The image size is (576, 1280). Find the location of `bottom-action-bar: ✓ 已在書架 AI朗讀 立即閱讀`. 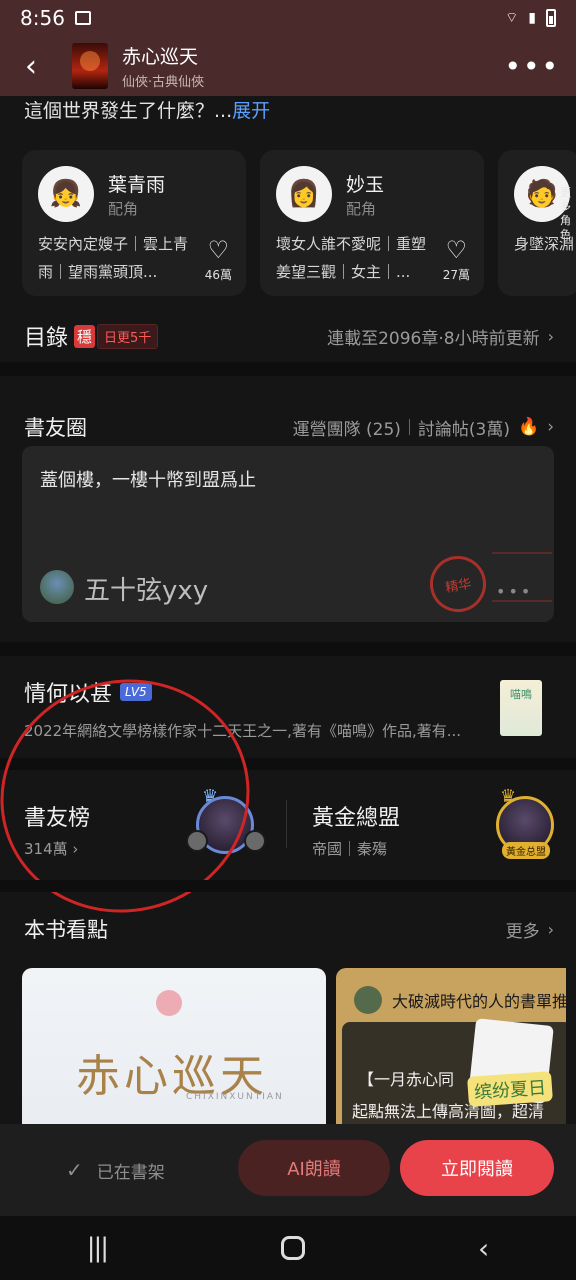

bottom-action-bar: ✓ 已在書架 AI朗讀 立即閱讀 is located at coordinates (288, 1170).